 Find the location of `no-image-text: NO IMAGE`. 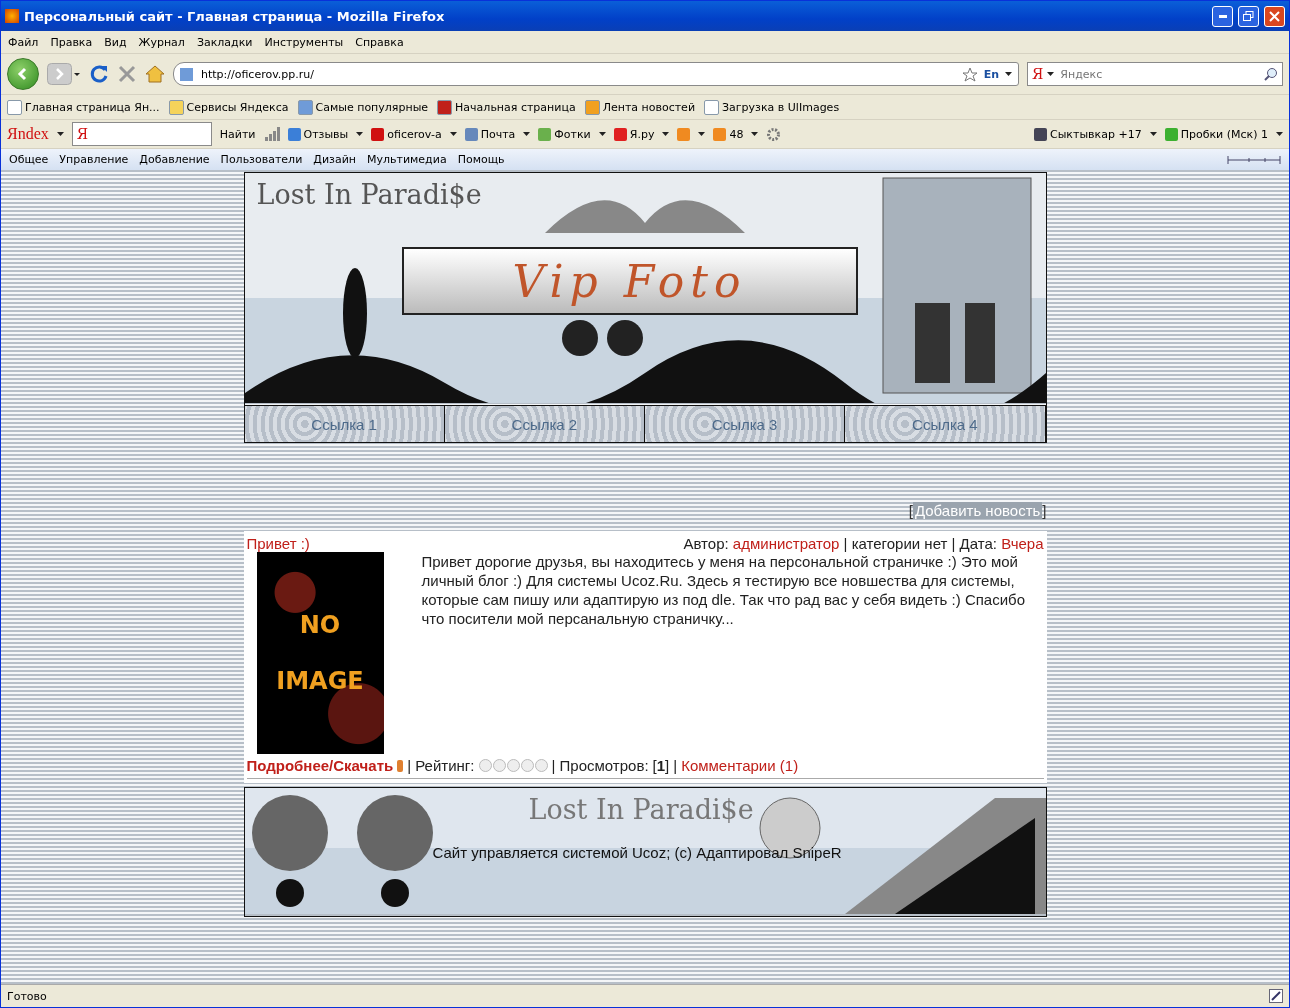

no-image-text: NO IMAGE is located at coordinates (320, 653).